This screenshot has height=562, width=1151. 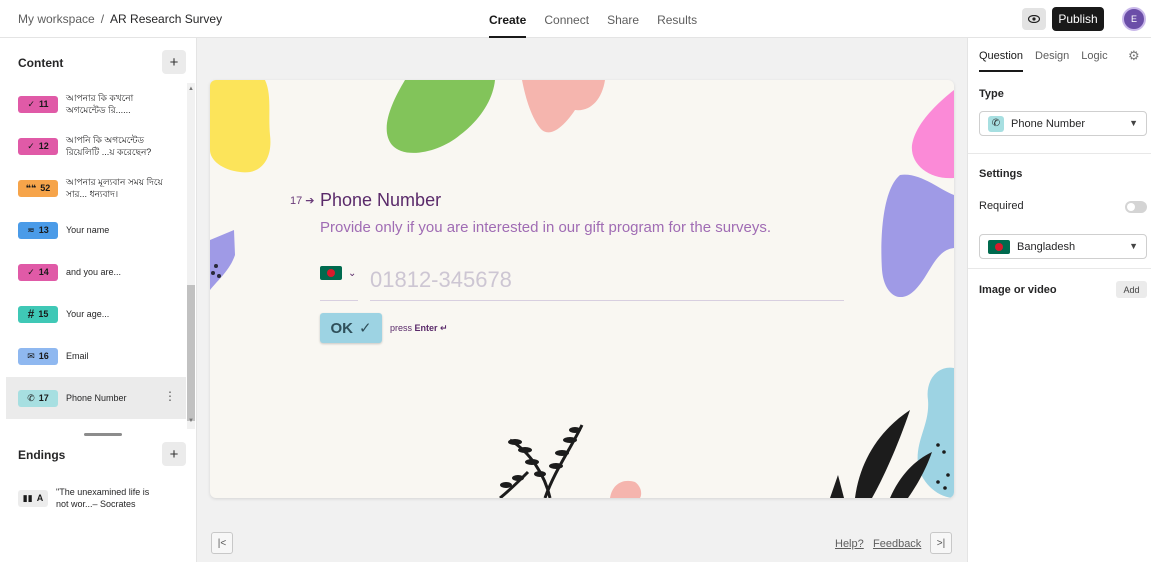 What do you see at coordinates (42, 455) in the screenshot?
I see `endings-section-title: Endings` at bounding box center [42, 455].